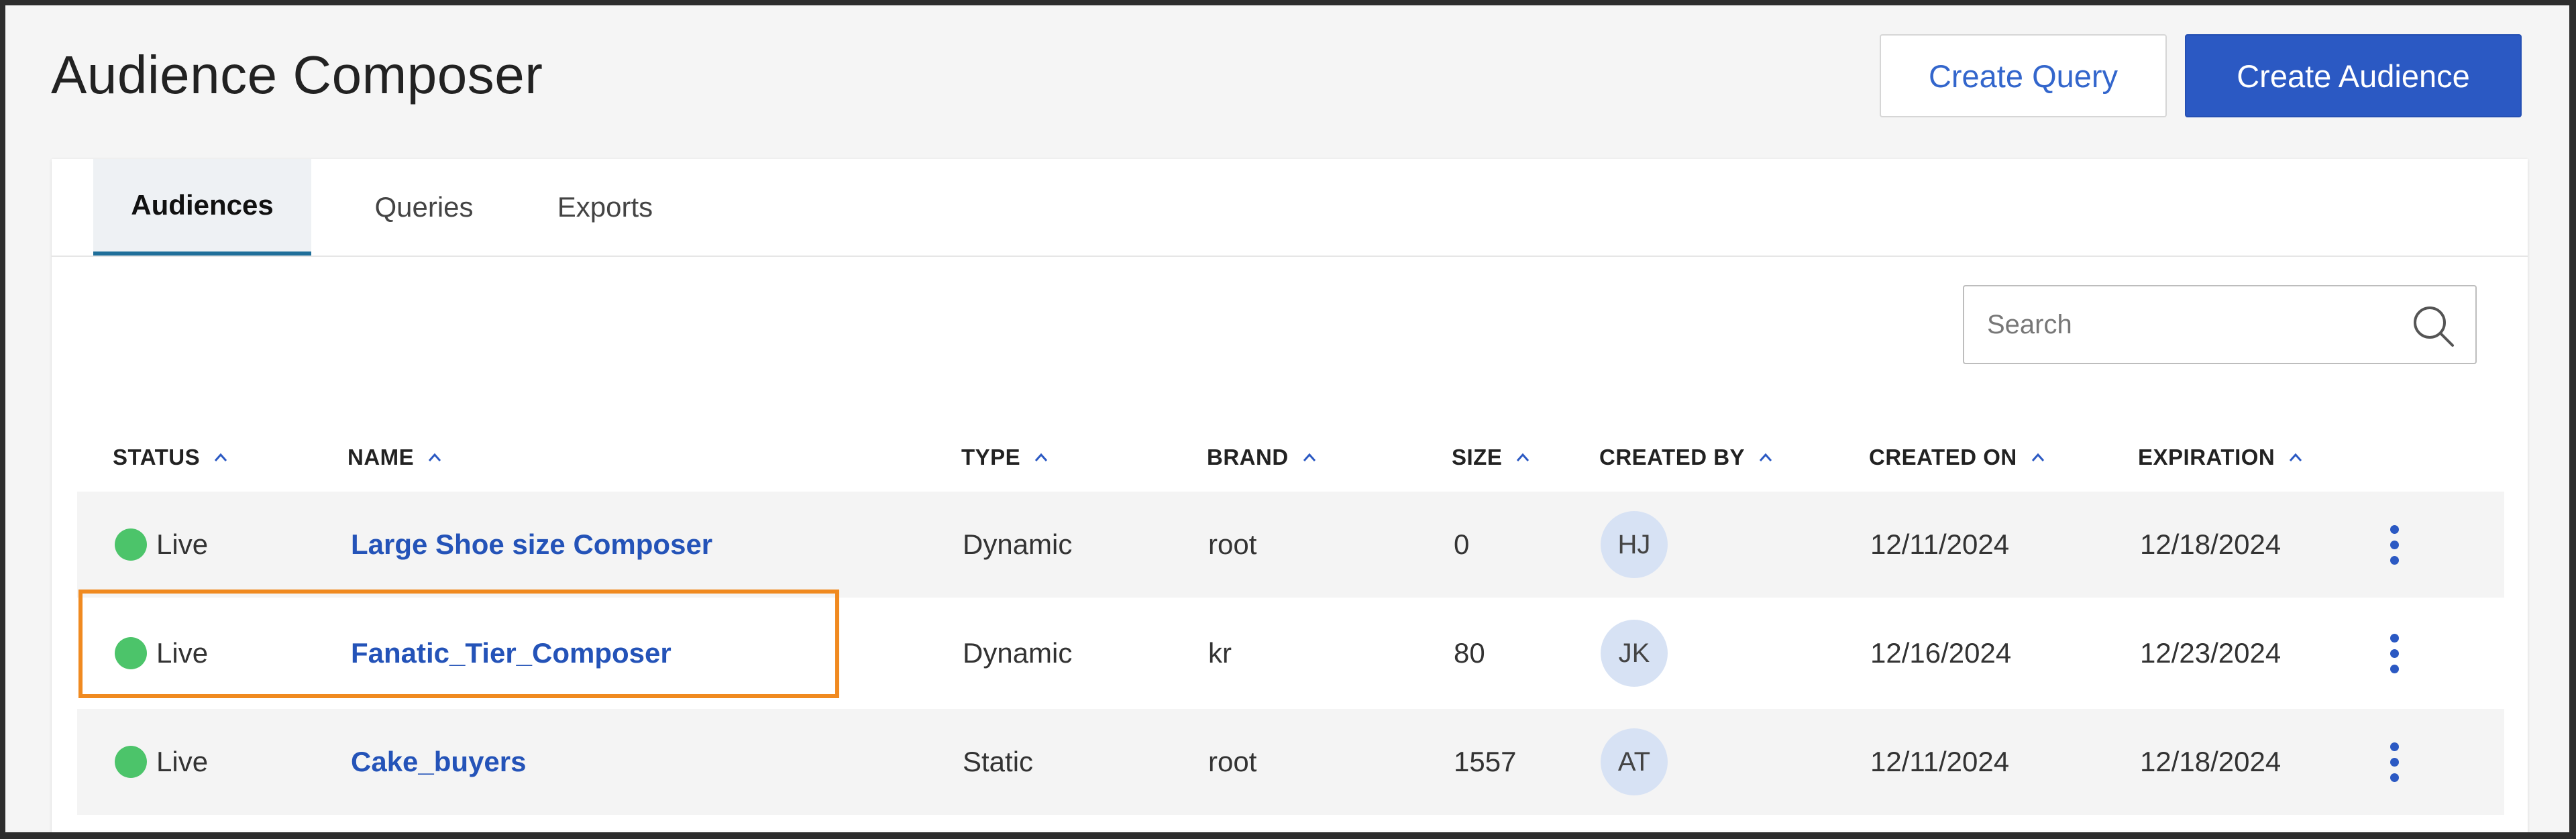 This screenshot has height=839, width=2576. I want to click on expiration-cell: 12/23/2024, so click(2211, 653).